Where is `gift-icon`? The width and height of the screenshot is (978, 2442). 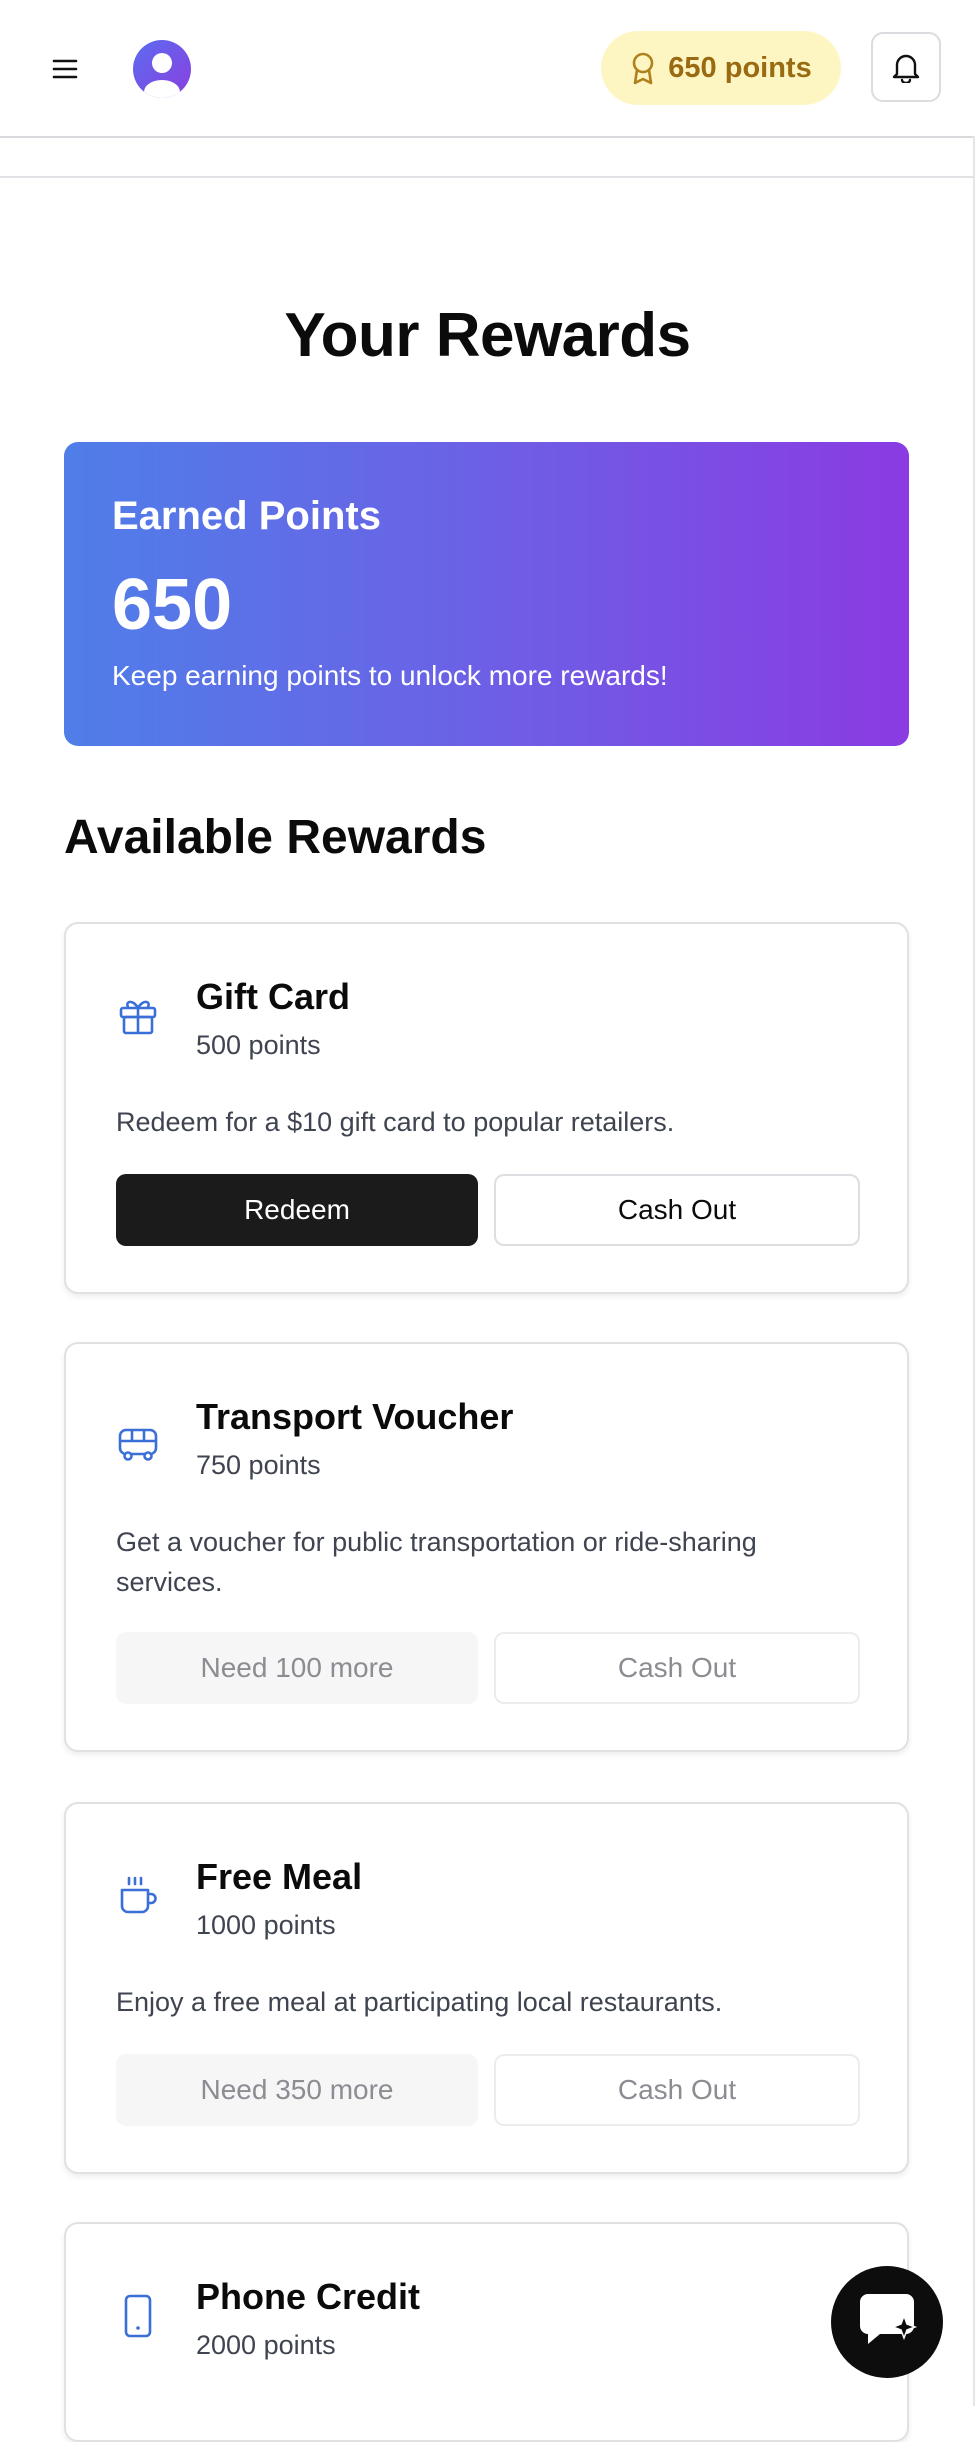 gift-icon is located at coordinates (138, 1016).